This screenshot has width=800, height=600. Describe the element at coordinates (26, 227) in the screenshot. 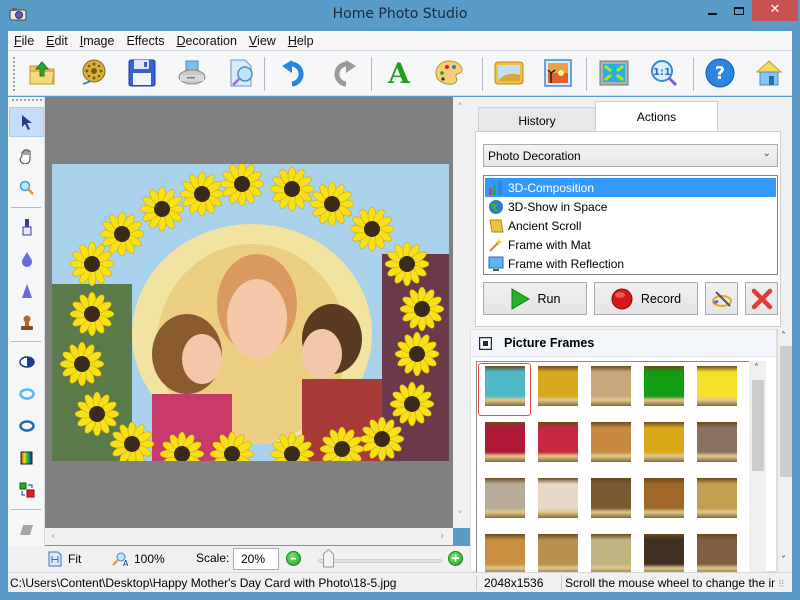

I see `brush-tool` at that location.